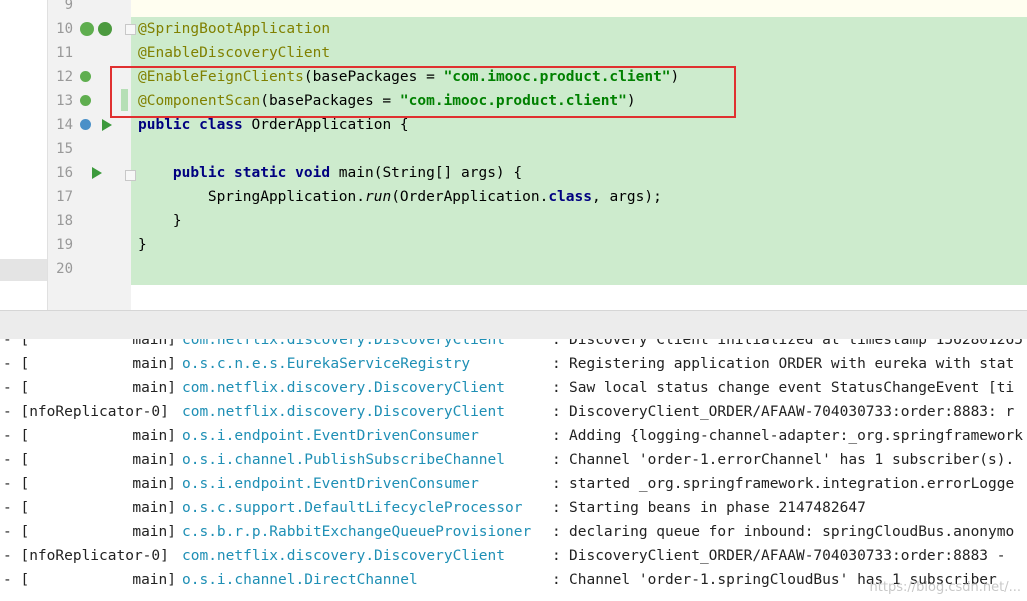  Describe the element at coordinates (251, 197) in the screenshot. I see `code-token: SpringApplication.` at that location.